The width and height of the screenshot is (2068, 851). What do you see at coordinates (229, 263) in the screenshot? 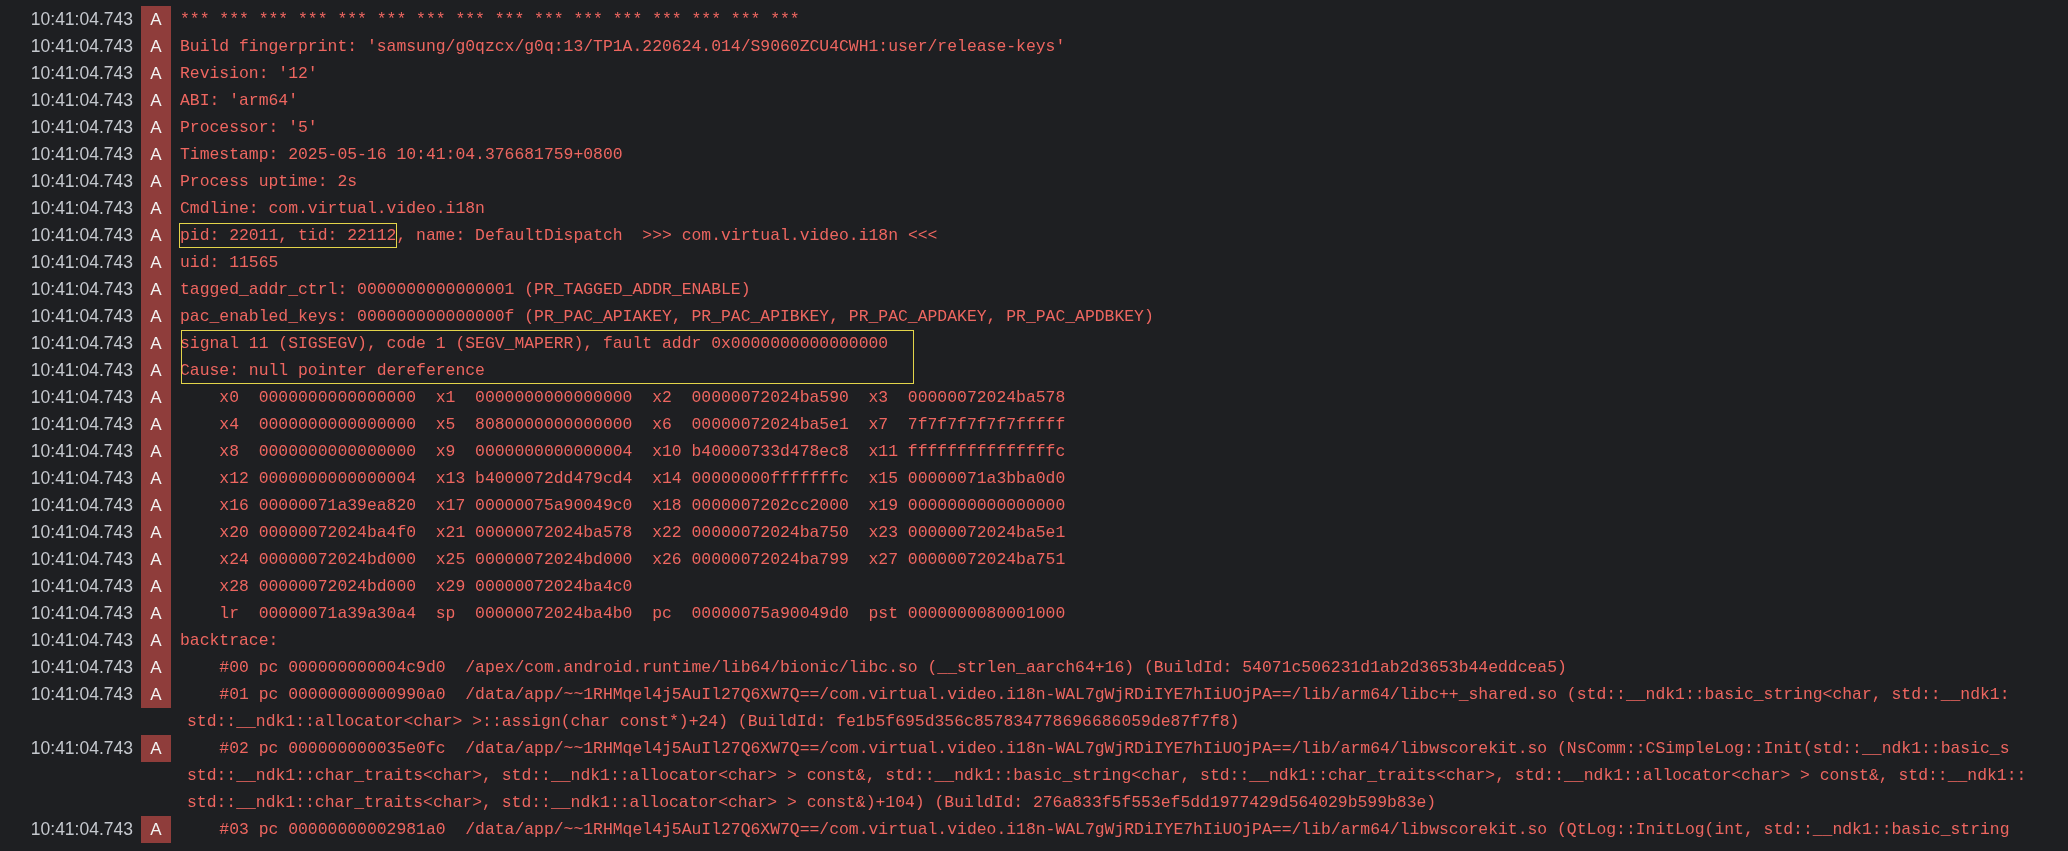
I see `log-message: uid: 11565` at bounding box center [229, 263].